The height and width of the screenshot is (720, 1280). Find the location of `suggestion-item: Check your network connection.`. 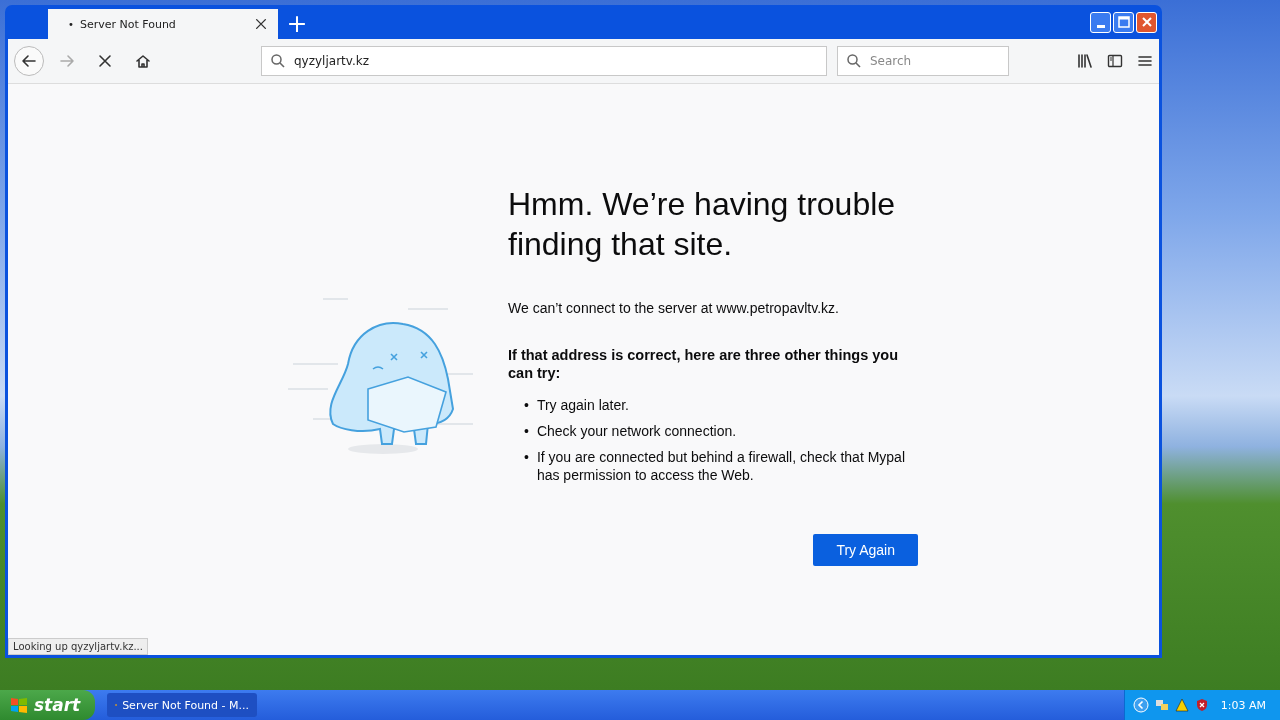

suggestion-item: Check your network connection. is located at coordinates (636, 431).